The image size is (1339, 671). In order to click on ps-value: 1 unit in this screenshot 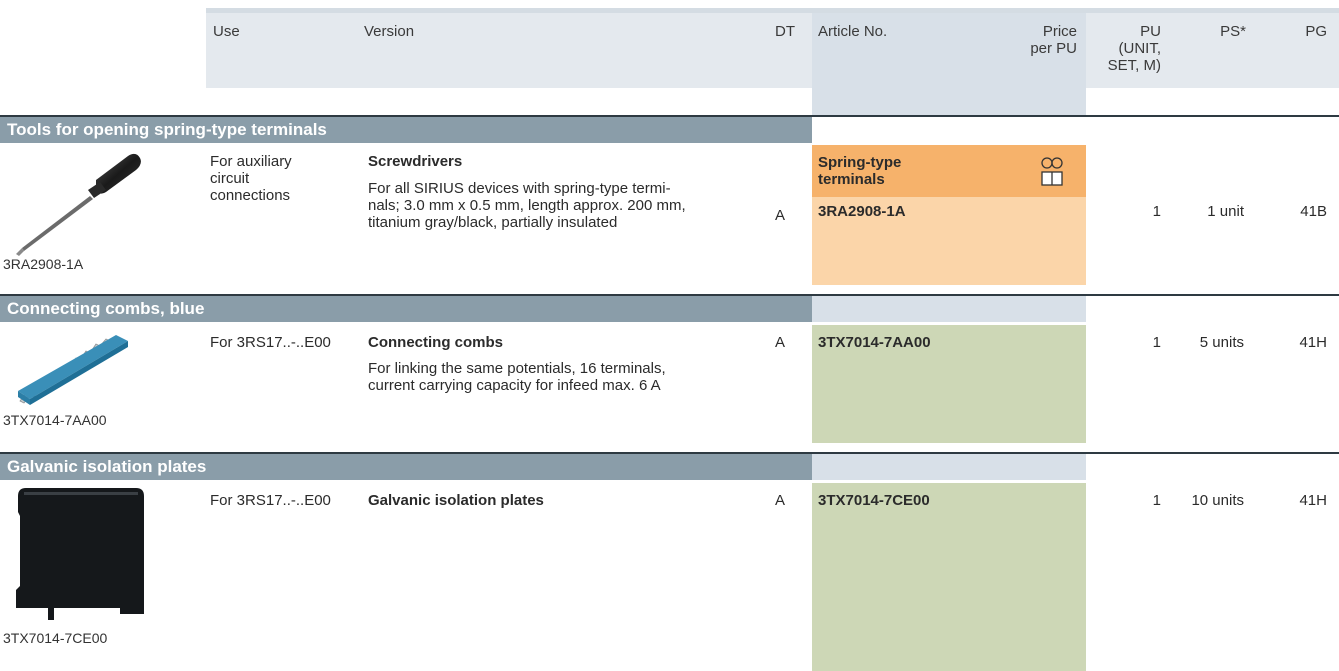, I will do `click(1225, 211)`.